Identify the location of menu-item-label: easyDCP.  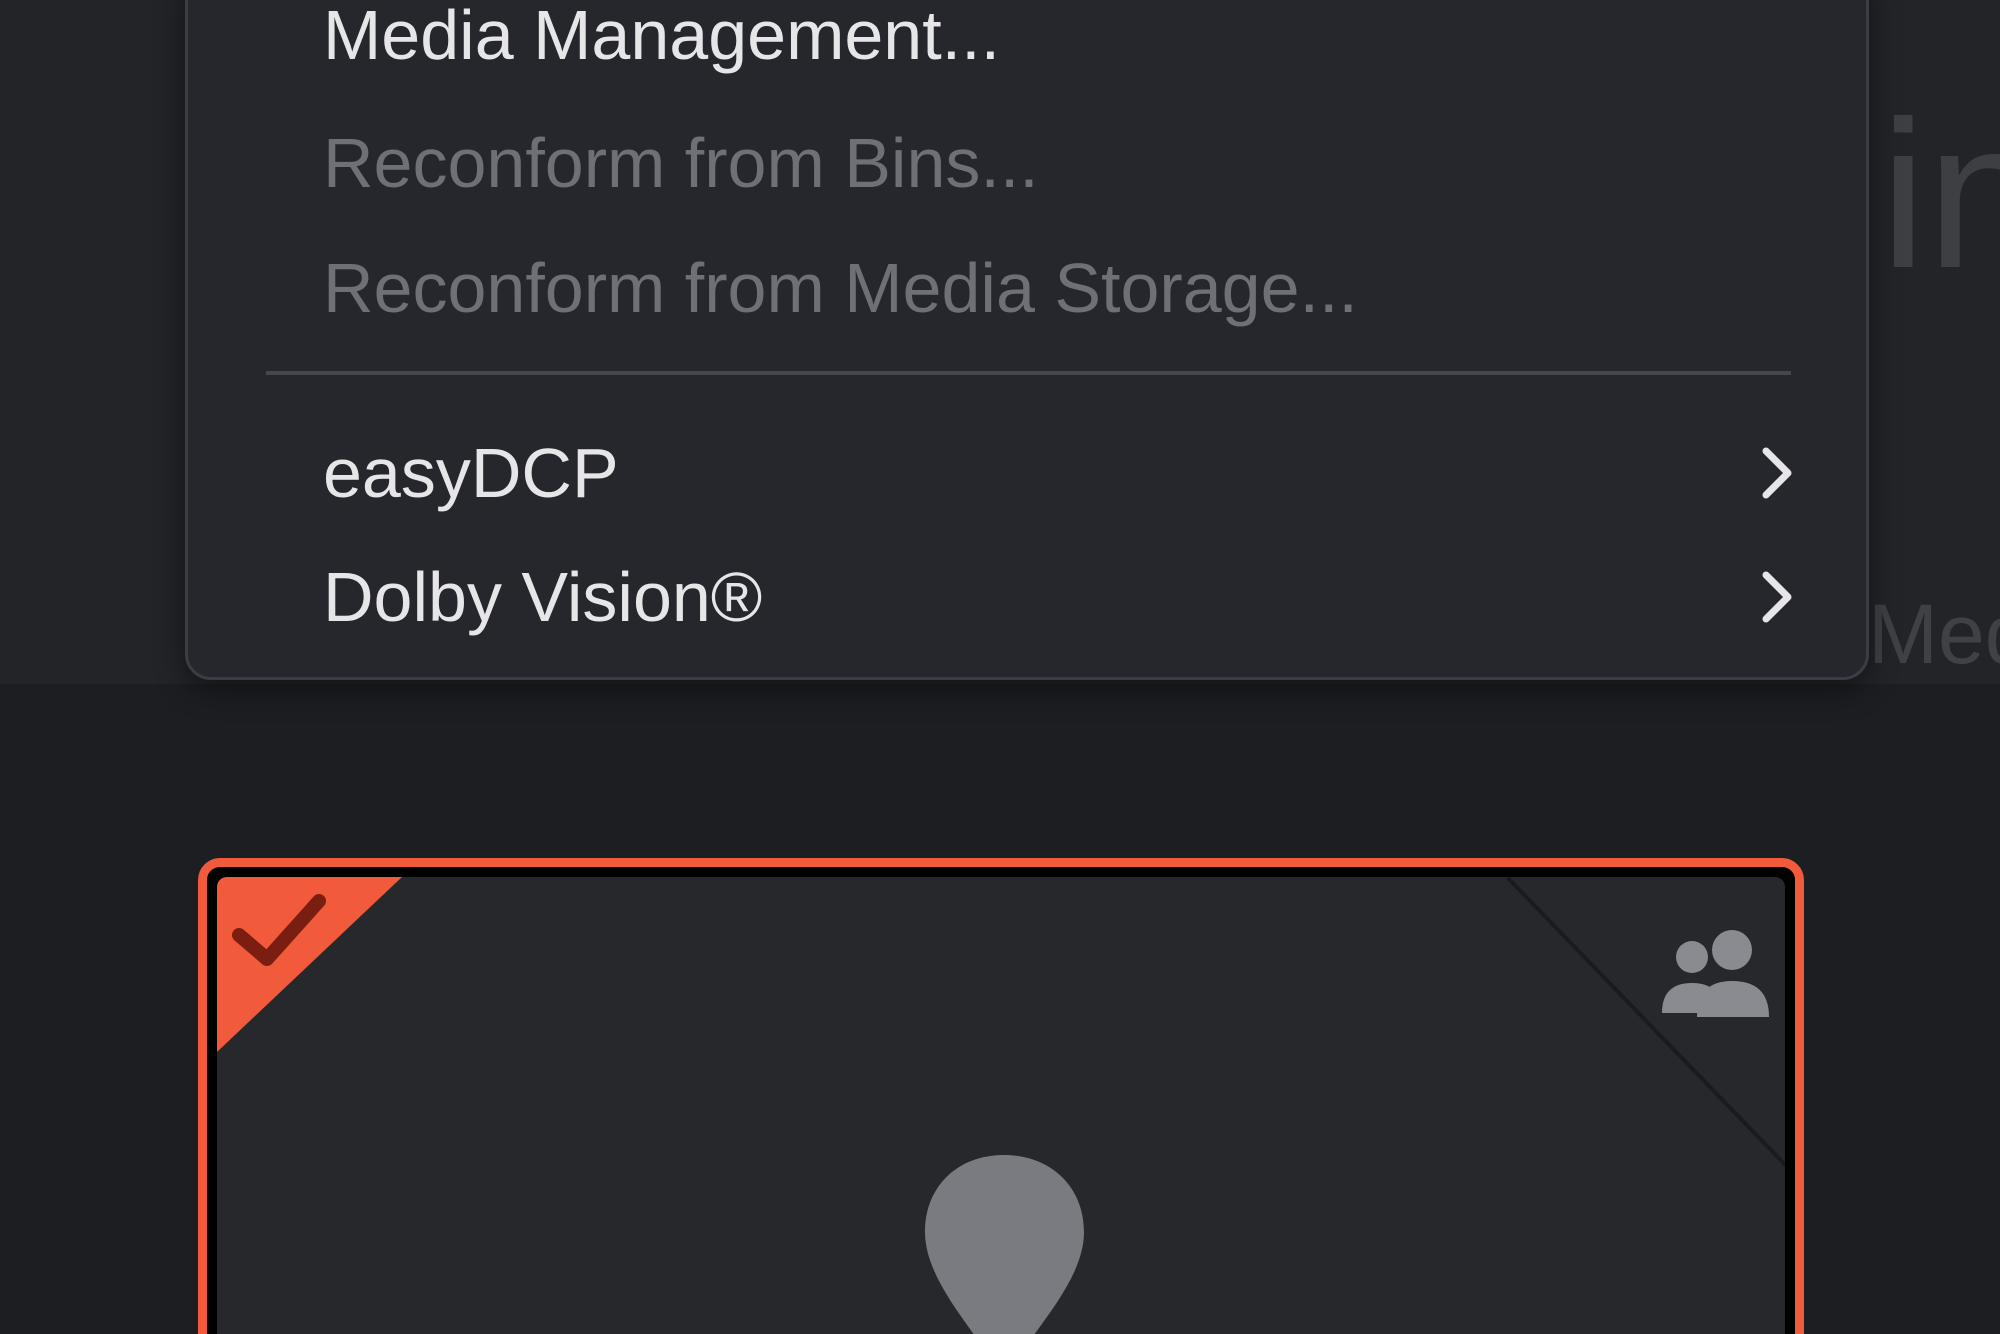
(471, 473).